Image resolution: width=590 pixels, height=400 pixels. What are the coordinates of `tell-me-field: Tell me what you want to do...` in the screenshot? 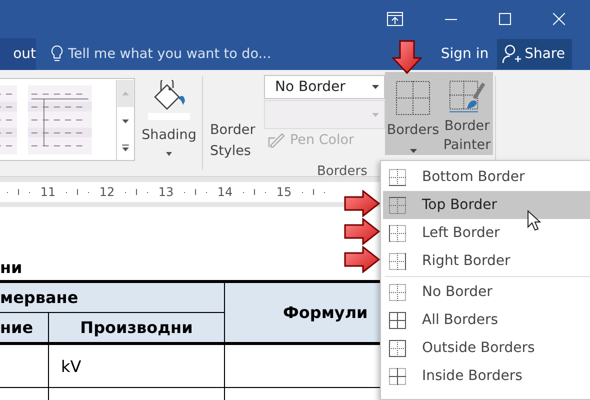 It's located at (179, 54).